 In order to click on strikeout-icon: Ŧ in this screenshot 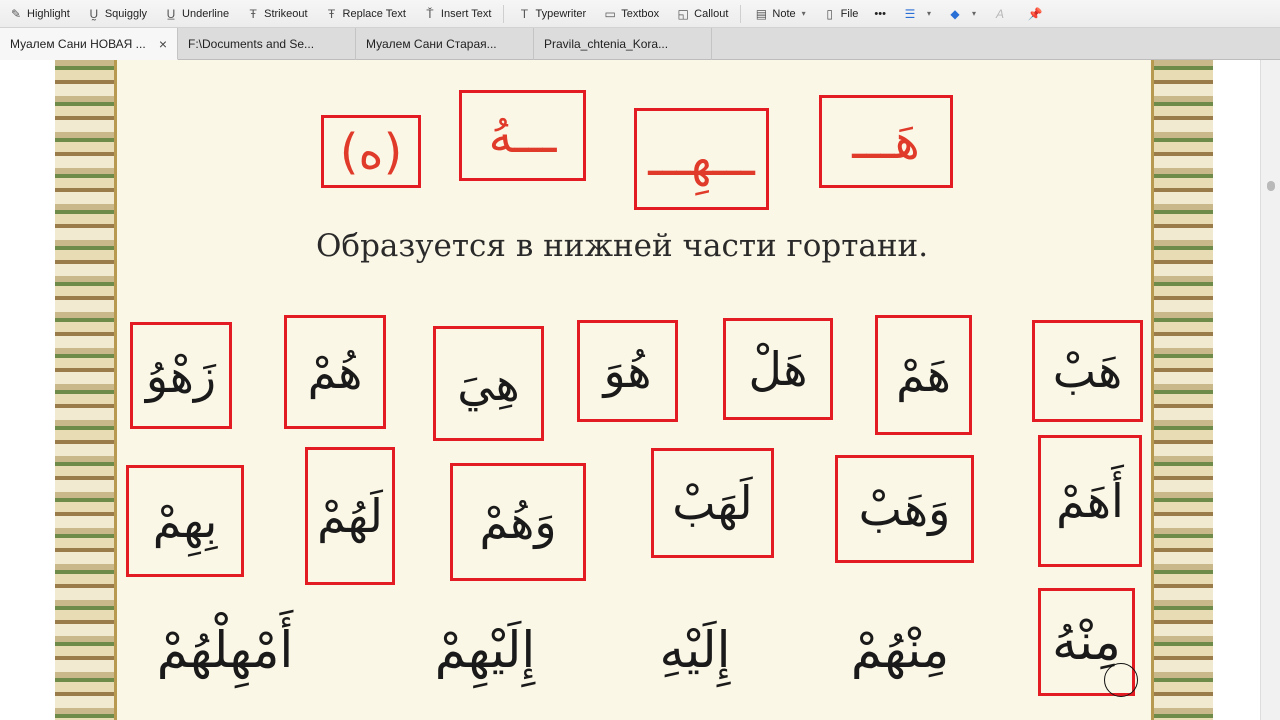, I will do `click(253, 13)`.